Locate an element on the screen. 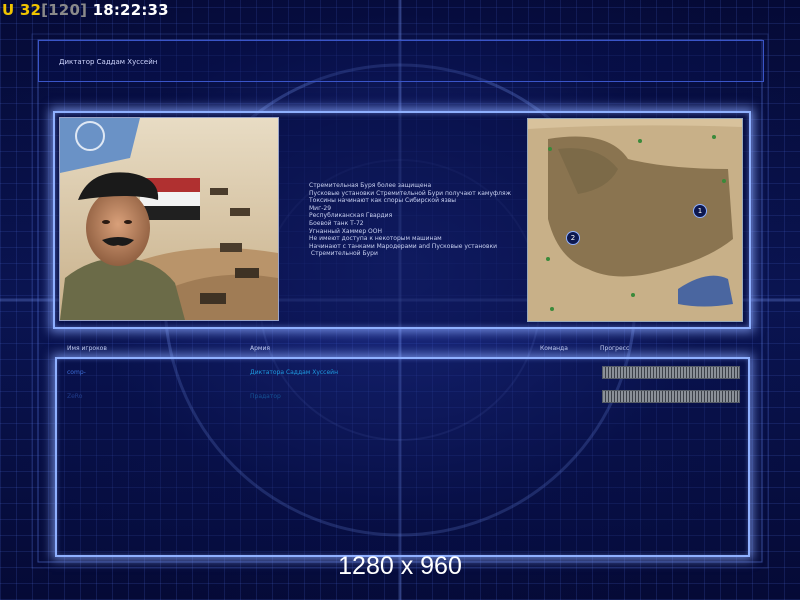 This screenshot has width=800, height=600. fps-value: 32 is located at coordinates (30, 10).